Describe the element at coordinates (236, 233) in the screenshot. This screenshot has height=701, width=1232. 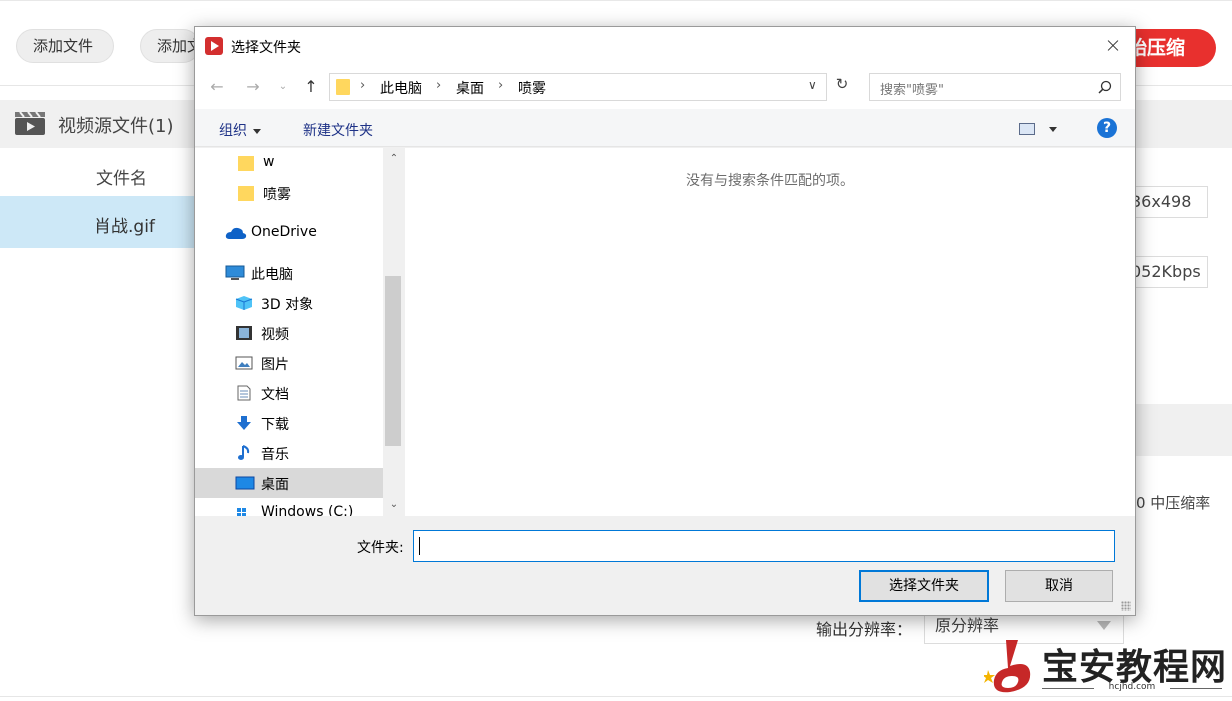
I see `cloud-icon` at that location.